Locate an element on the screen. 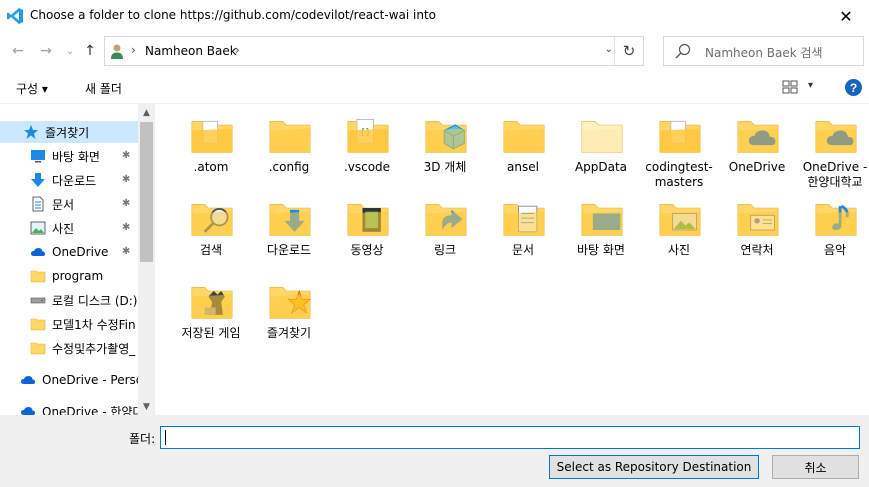 Image resolution: width=869 pixels, height=487 pixels. desktop-icon is located at coordinates (38, 156).